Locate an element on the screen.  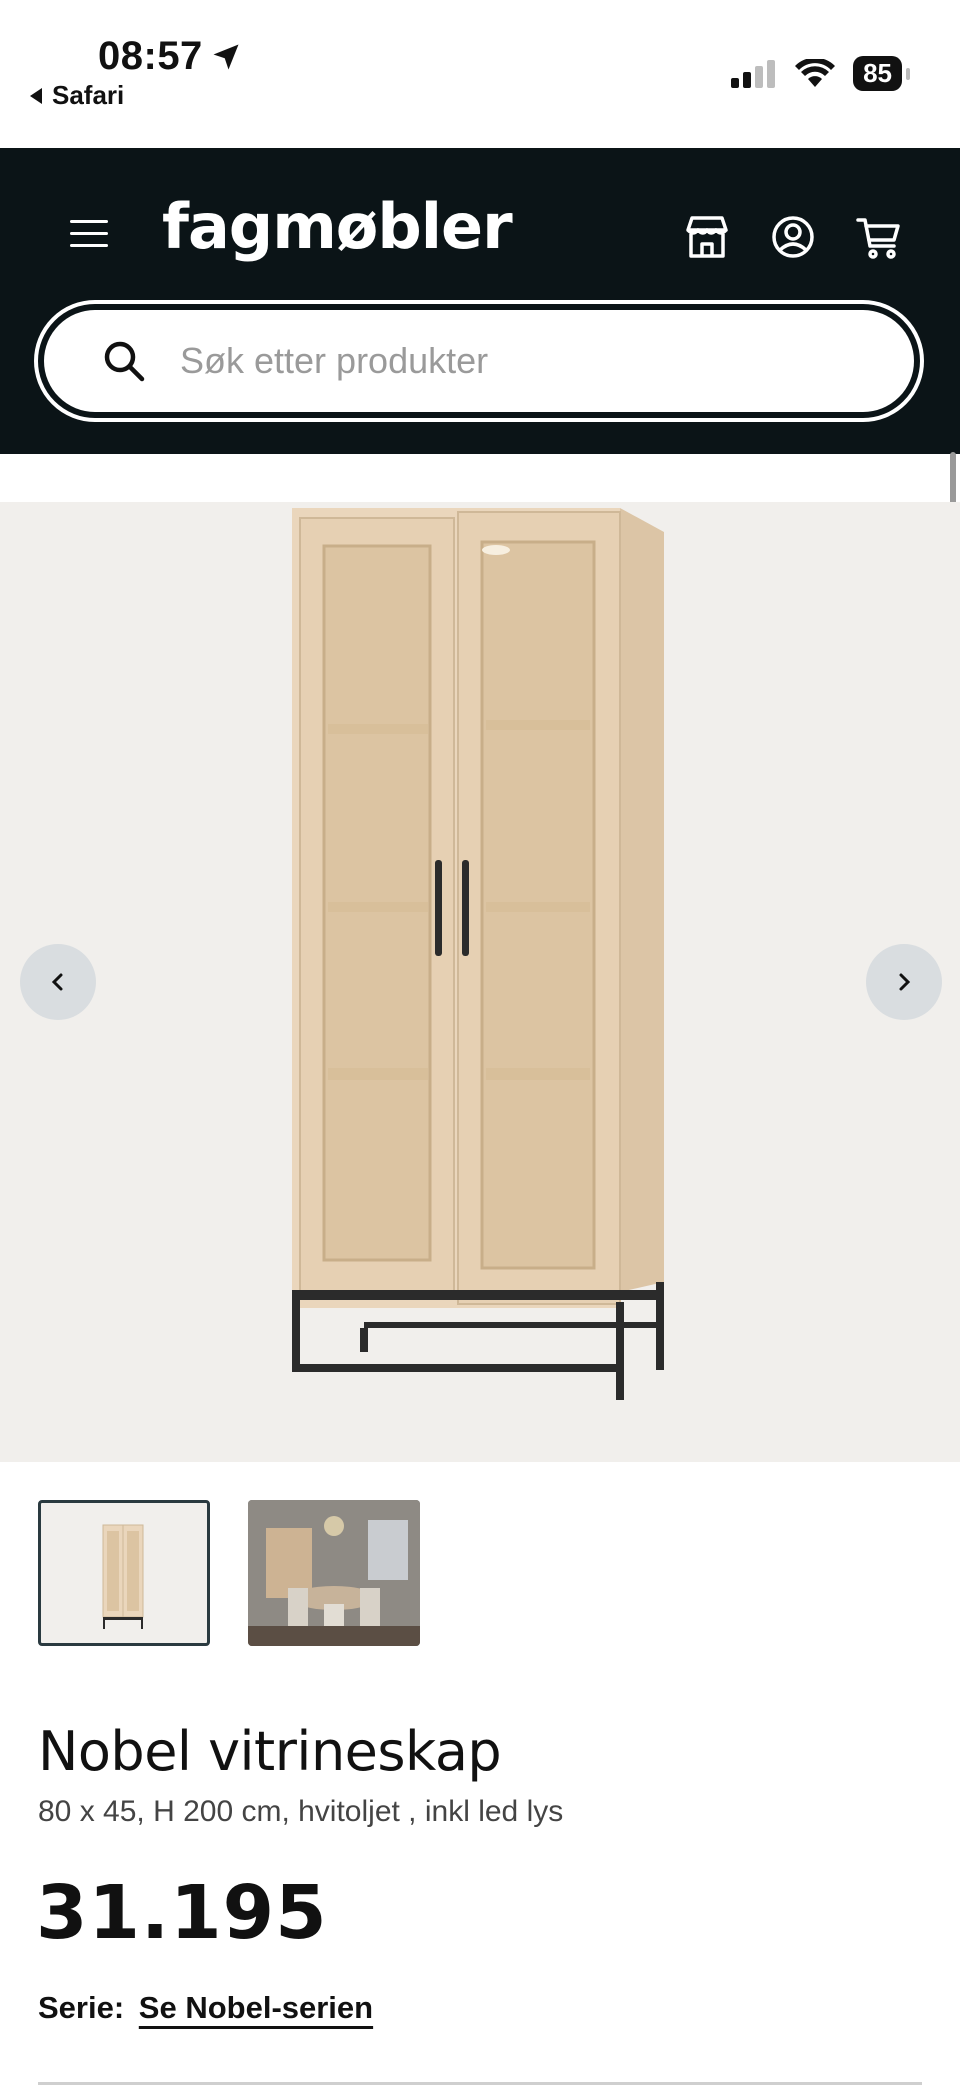
cart-button is located at coordinates (879, 237).